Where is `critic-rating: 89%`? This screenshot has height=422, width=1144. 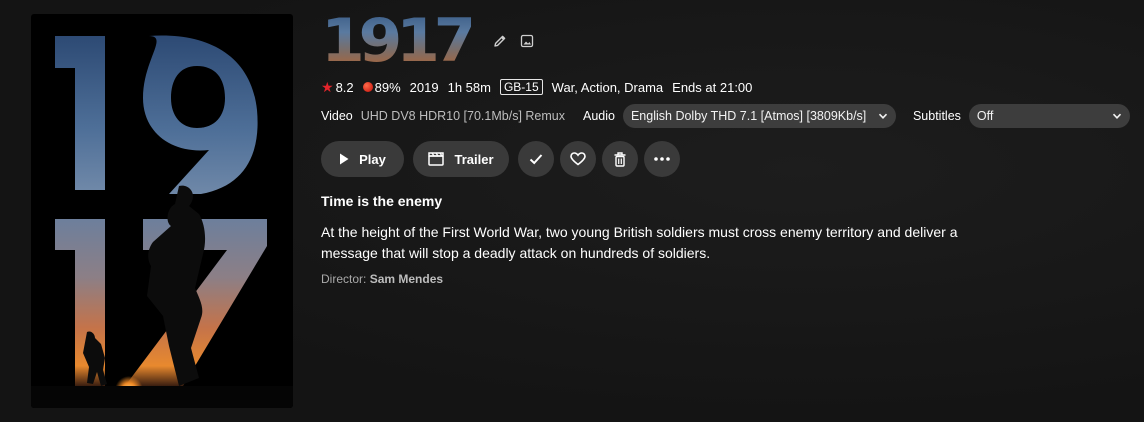
critic-rating: 89% is located at coordinates (387, 87).